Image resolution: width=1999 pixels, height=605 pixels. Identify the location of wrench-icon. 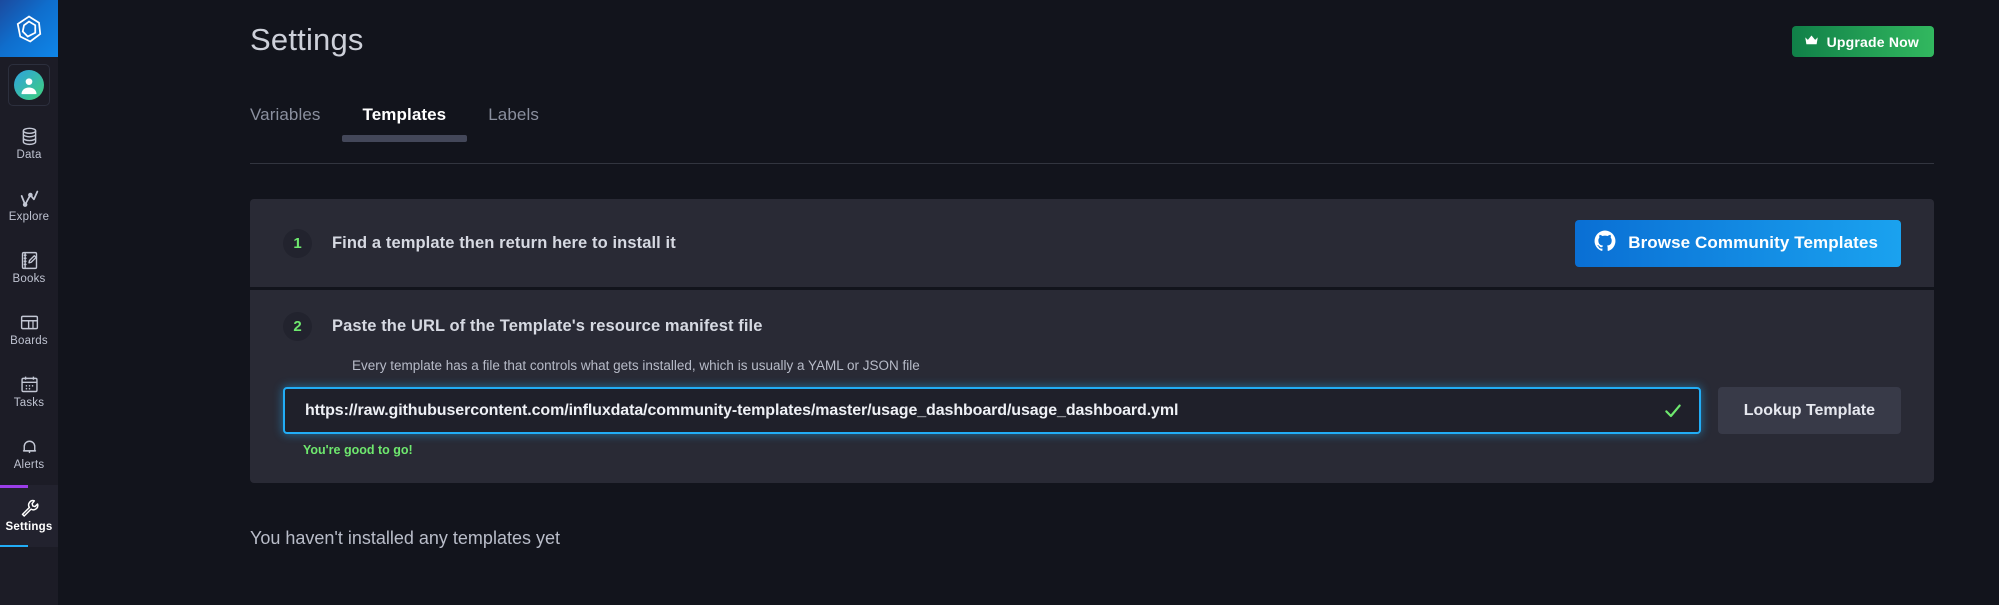
(29, 508).